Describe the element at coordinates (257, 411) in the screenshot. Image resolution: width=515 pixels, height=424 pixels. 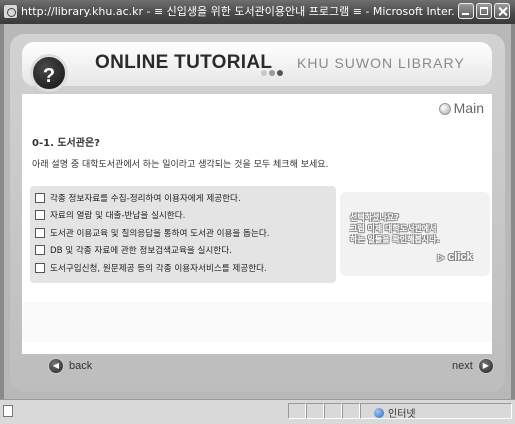
I see `status-bar: 인터넷` at that location.